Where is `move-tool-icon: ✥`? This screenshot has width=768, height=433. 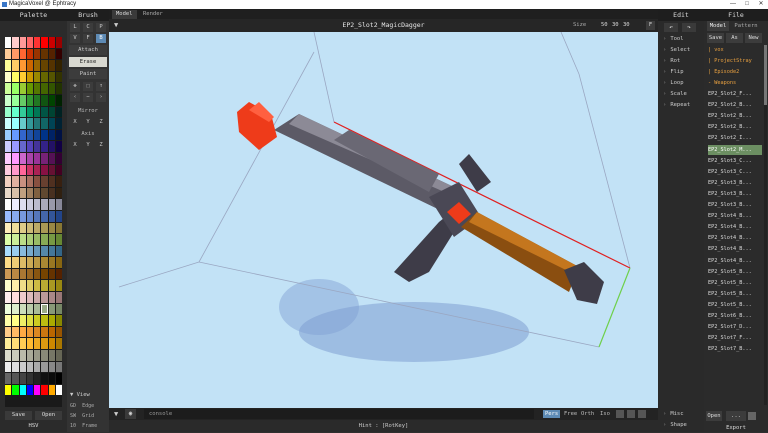 move-tool-icon: ✥ is located at coordinates (75, 86).